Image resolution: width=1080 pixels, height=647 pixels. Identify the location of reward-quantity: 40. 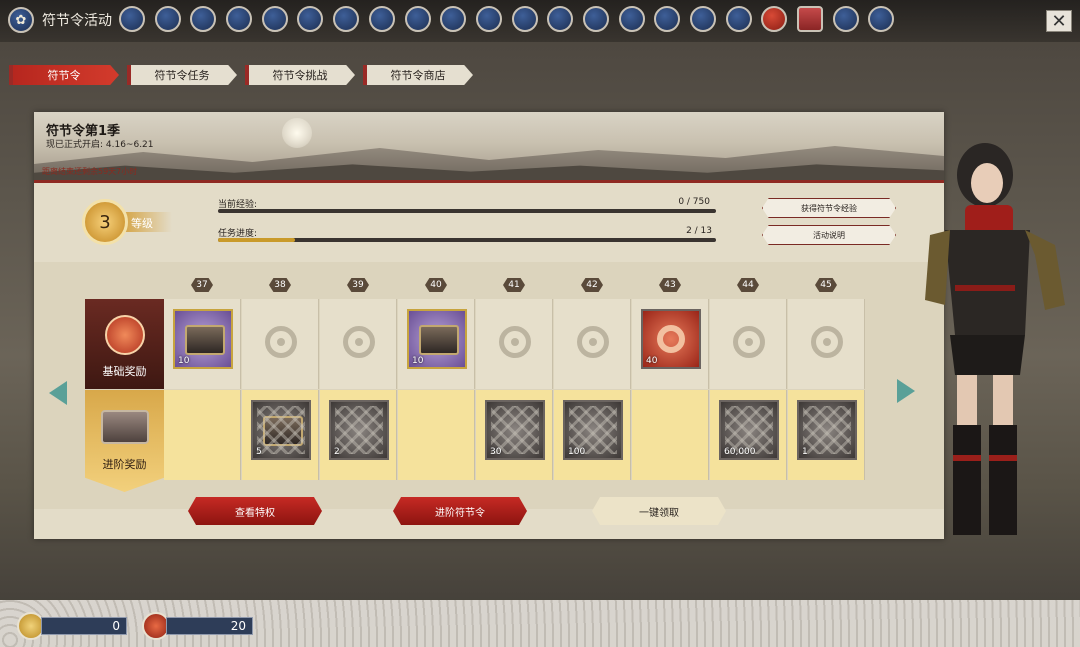
(652, 361).